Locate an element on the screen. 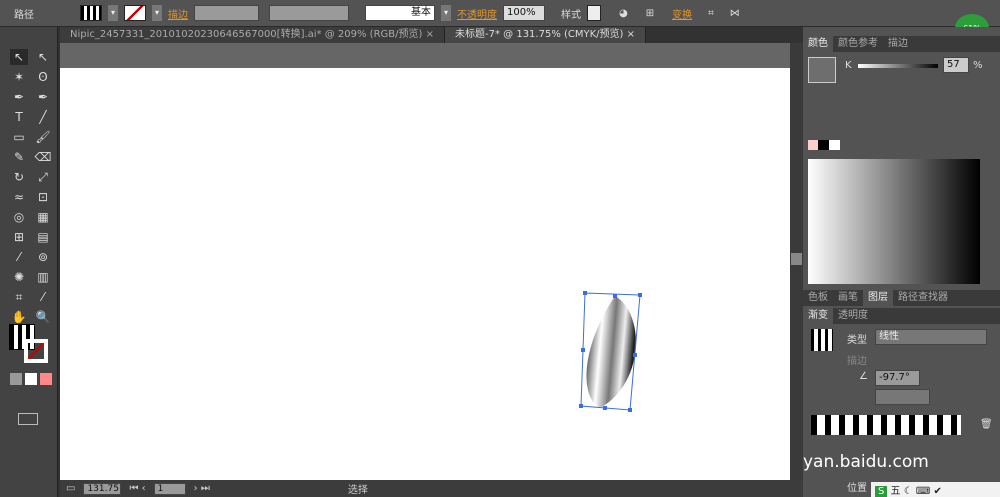  baidu-watermark: yan.baidu.com is located at coordinates (866, 462).